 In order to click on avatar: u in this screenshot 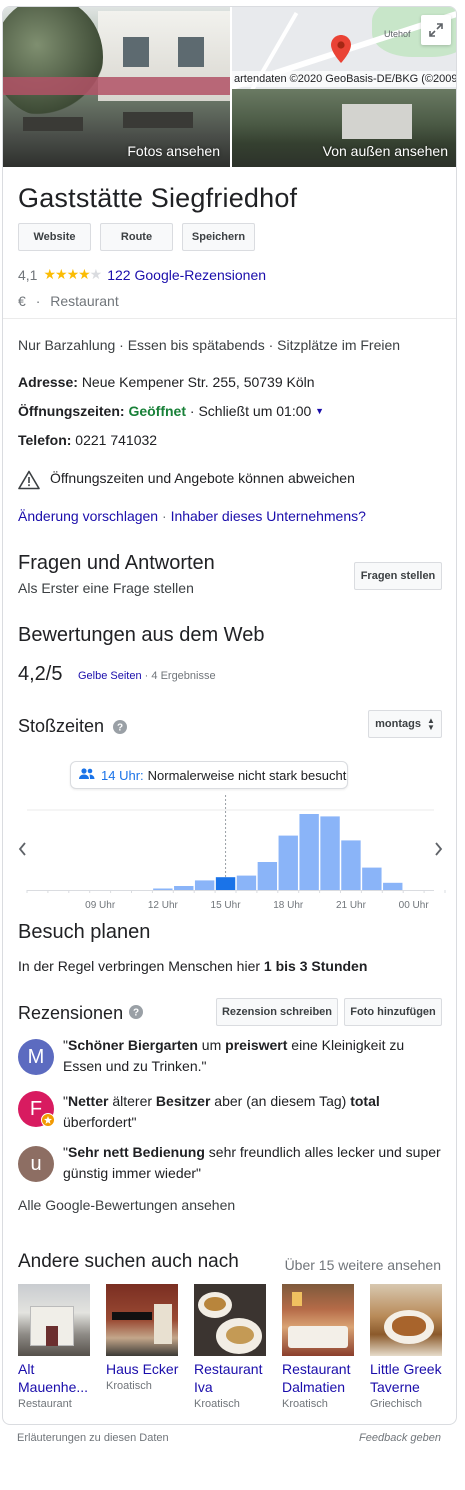, I will do `click(36, 1164)`.